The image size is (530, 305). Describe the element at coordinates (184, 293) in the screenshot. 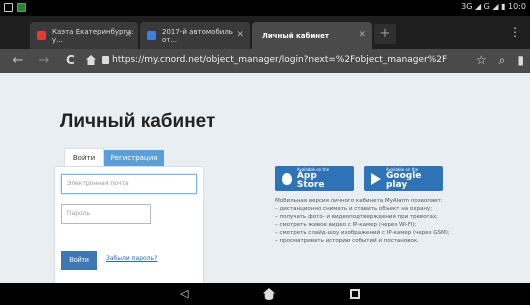

I see `back-triangle-icon: ◁` at that location.